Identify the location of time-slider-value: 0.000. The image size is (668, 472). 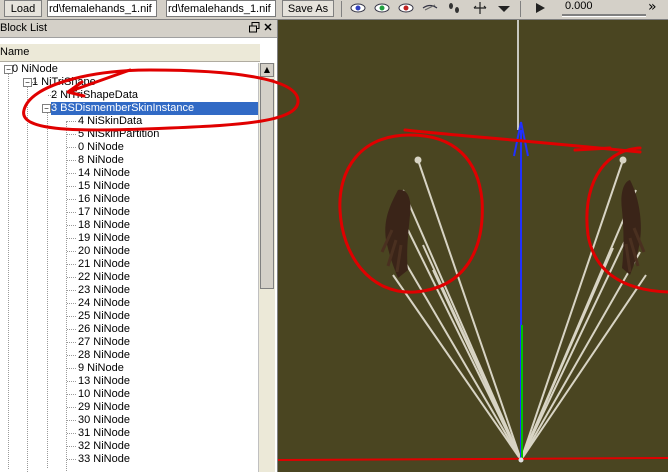
(579, 6).